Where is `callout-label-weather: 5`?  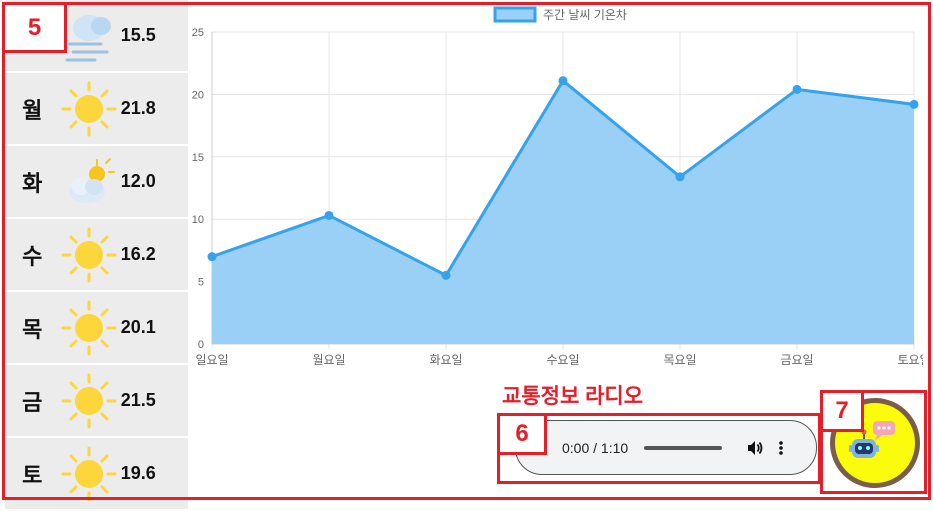
callout-label-weather: 5 is located at coordinates (34, 27).